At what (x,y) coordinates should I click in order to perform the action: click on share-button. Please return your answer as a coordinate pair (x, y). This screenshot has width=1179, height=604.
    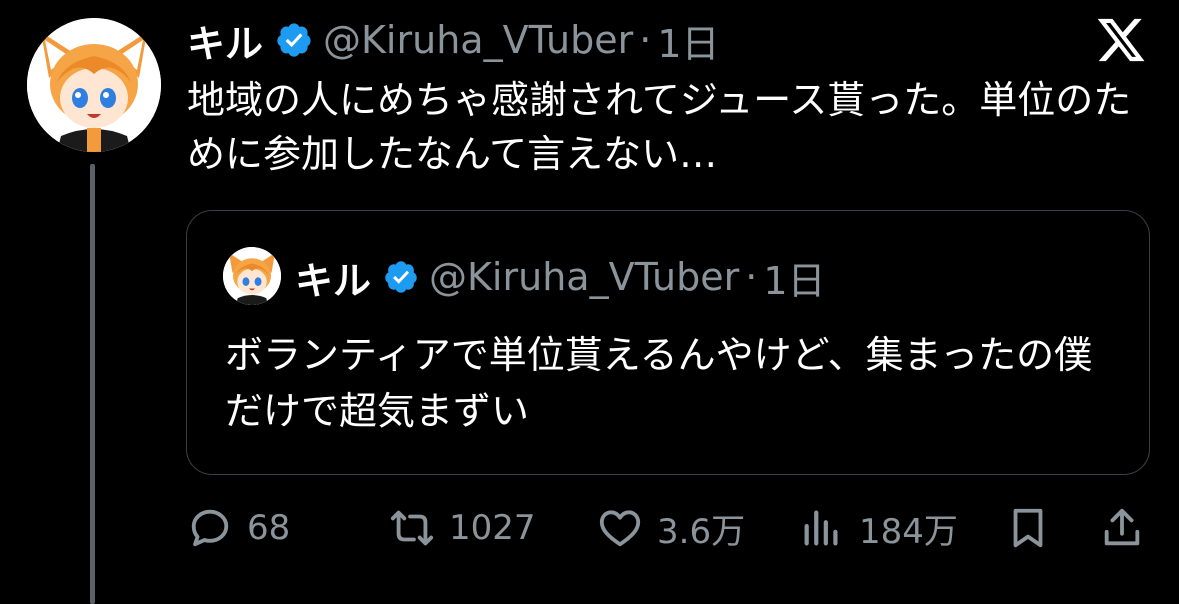
    Looking at the image, I should click on (1122, 528).